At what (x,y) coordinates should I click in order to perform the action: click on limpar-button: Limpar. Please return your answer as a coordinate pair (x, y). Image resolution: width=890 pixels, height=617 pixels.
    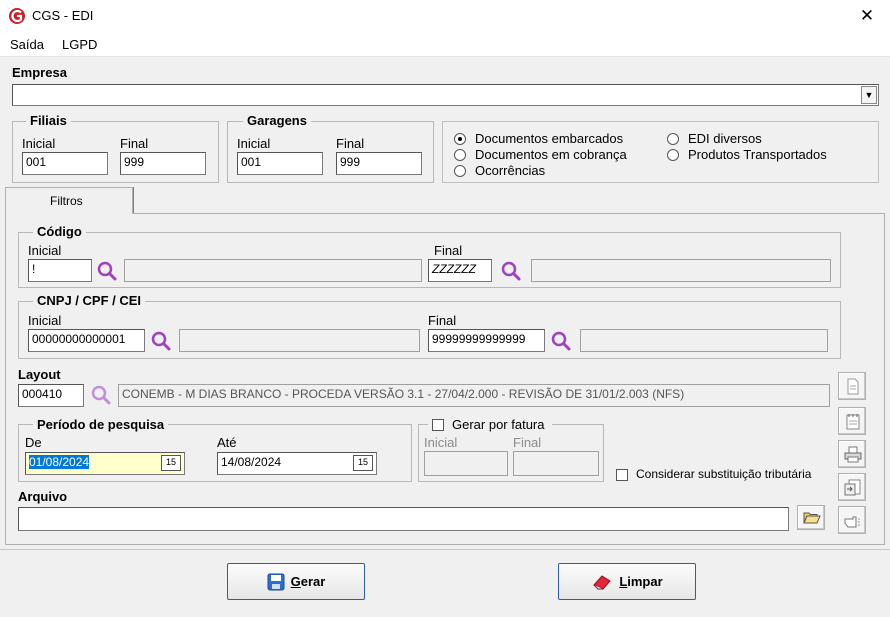
    Looking at the image, I should click on (627, 581).